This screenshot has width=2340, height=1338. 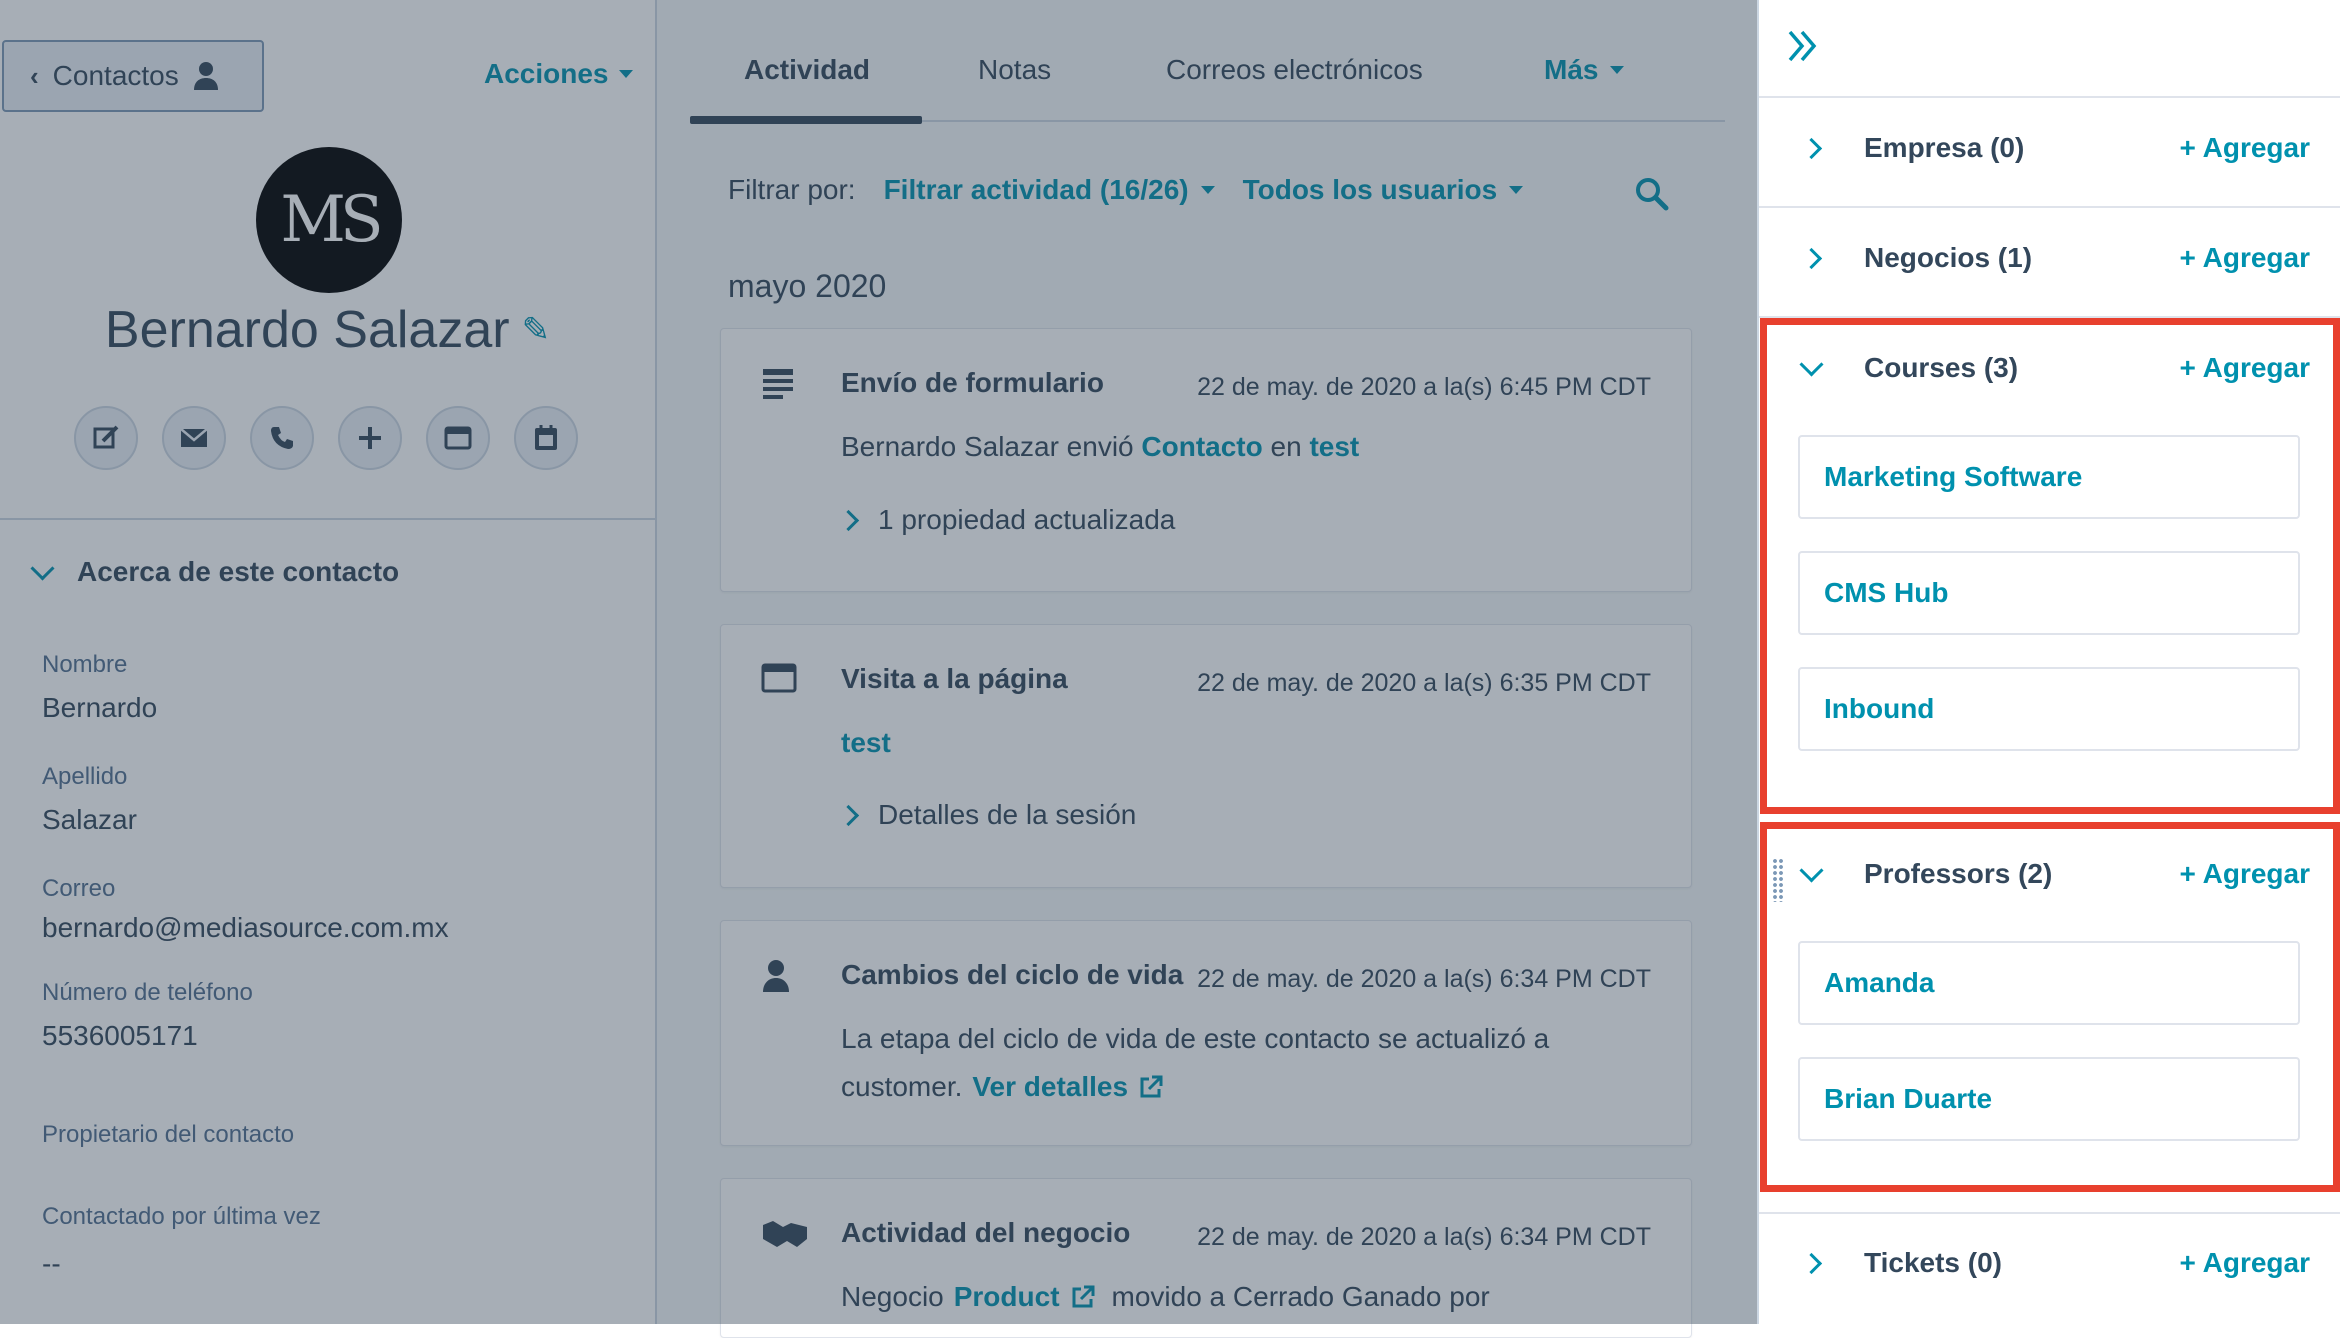 What do you see at coordinates (326, 438) in the screenshot?
I see `contact-action-buttons` at bounding box center [326, 438].